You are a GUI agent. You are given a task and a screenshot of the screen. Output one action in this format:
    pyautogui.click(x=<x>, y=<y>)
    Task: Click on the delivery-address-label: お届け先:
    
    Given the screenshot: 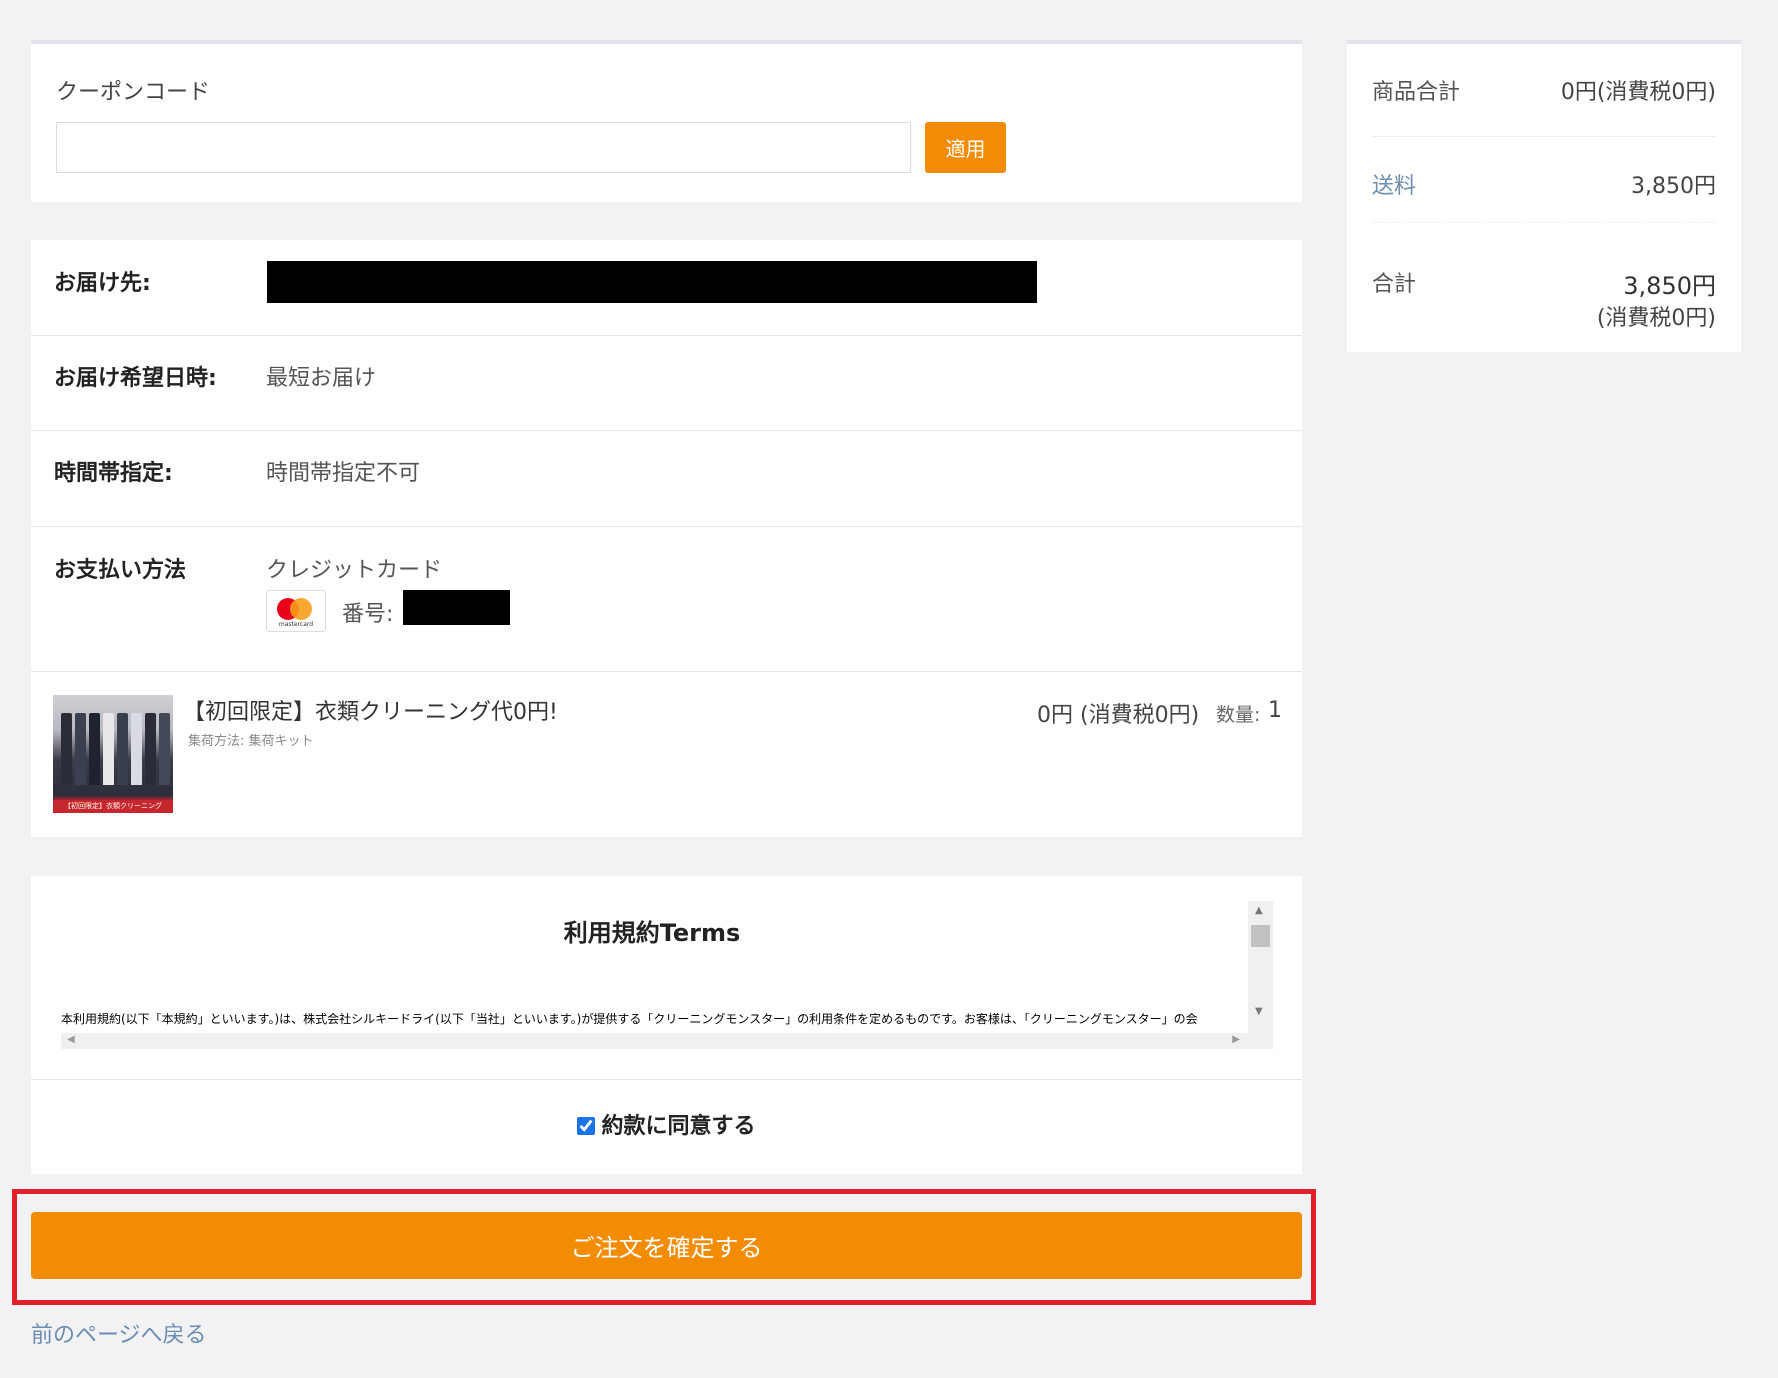 What is the action you would take?
    pyautogui.click(x=102, y=283)
    